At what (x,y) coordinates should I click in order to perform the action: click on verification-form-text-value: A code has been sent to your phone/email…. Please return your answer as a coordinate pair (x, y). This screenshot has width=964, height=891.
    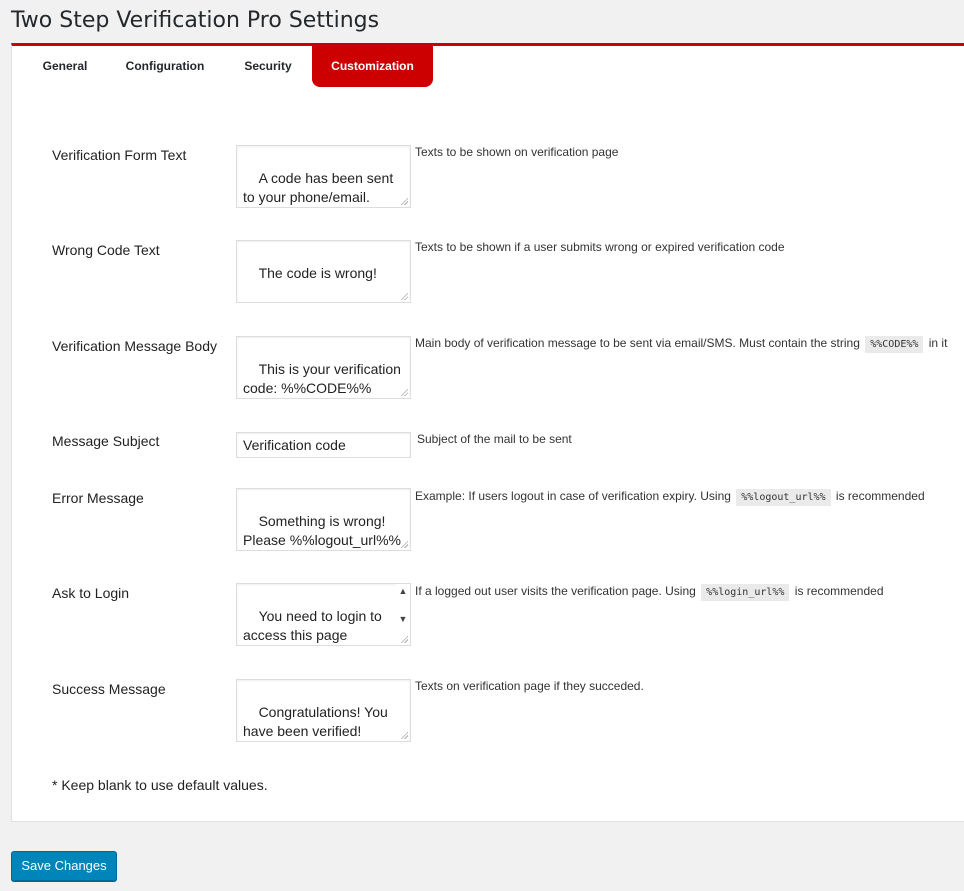
    Looking at the image, I should click on (320, 187).